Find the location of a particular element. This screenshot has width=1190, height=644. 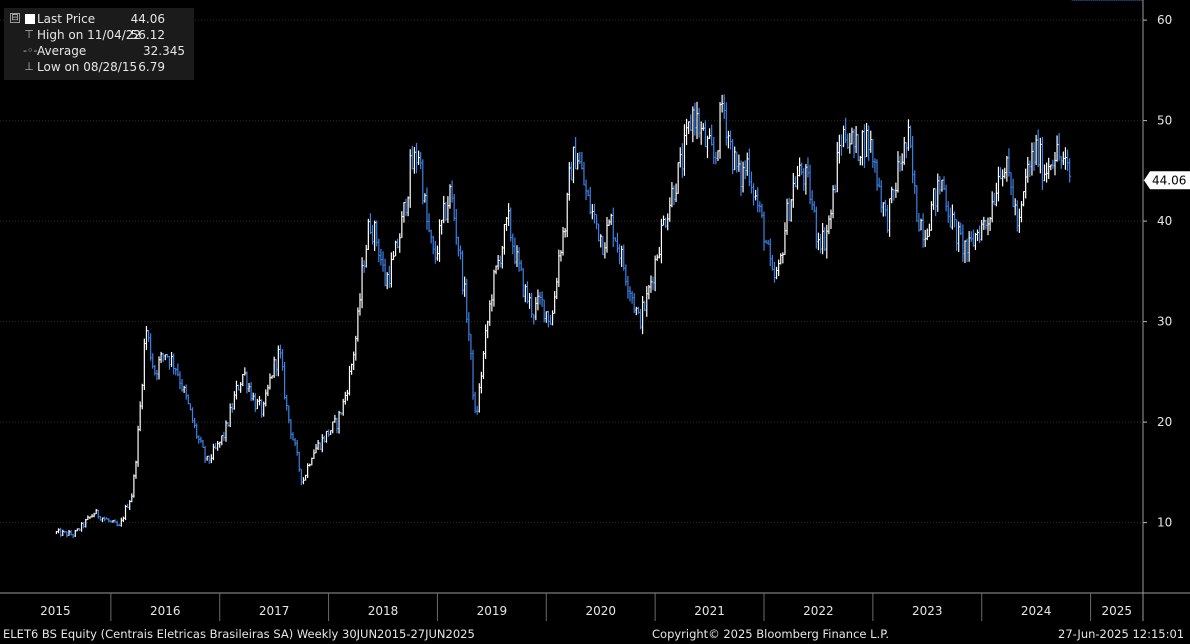

footer-timestamp: 27-Jun-2025 12:15:01 is located at coordinates (1121, 634).